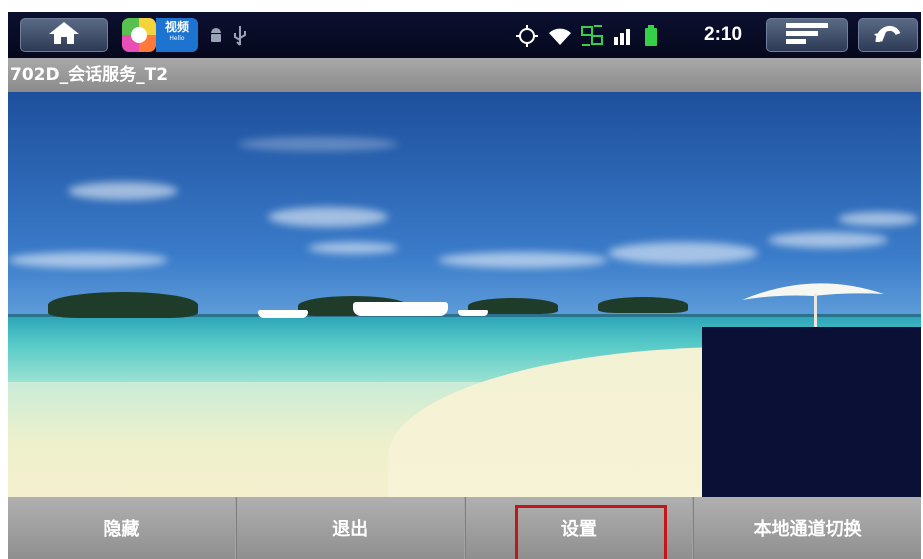 The height and width of the screenshot is (559, 923). I want to click on signal-icon, so click(623, 38).